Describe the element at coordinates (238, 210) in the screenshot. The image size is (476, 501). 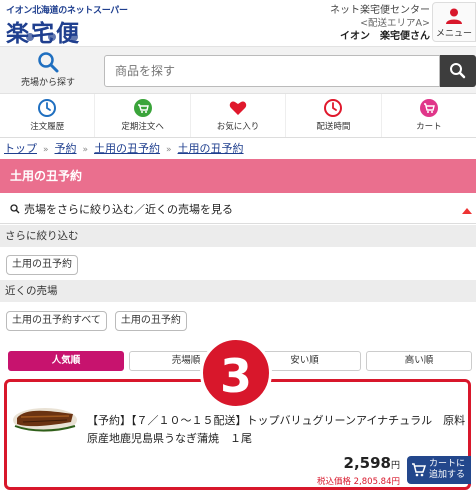
I see `narrow-toggle: 売場をさらに絞り込む／近くの売場を見る` at that location.